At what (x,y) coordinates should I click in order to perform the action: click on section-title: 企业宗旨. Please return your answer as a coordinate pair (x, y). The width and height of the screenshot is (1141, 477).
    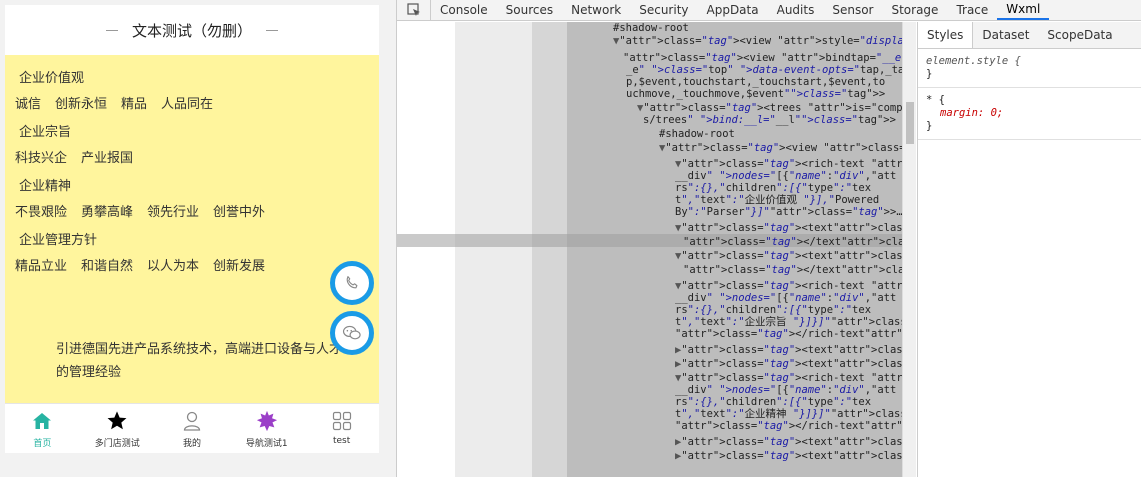
    Looking at the image, I should click on (45, 132).